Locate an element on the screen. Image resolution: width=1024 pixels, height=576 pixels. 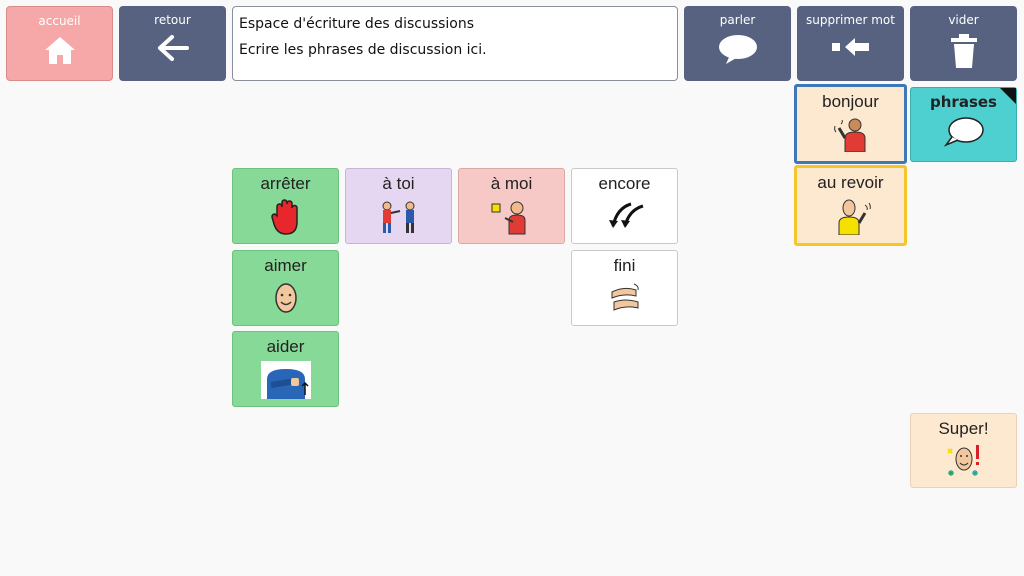
clear-button-label: vider is located at coordinates (963, 20).